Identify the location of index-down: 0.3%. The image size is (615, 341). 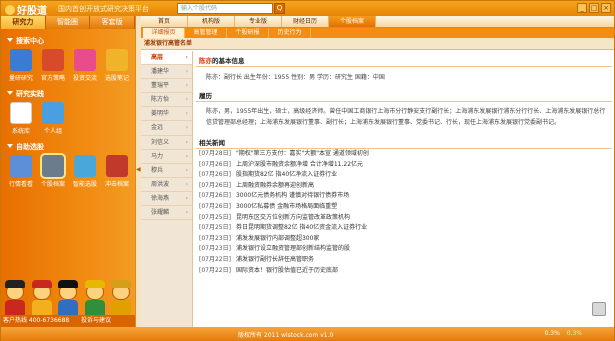
(574, 333).